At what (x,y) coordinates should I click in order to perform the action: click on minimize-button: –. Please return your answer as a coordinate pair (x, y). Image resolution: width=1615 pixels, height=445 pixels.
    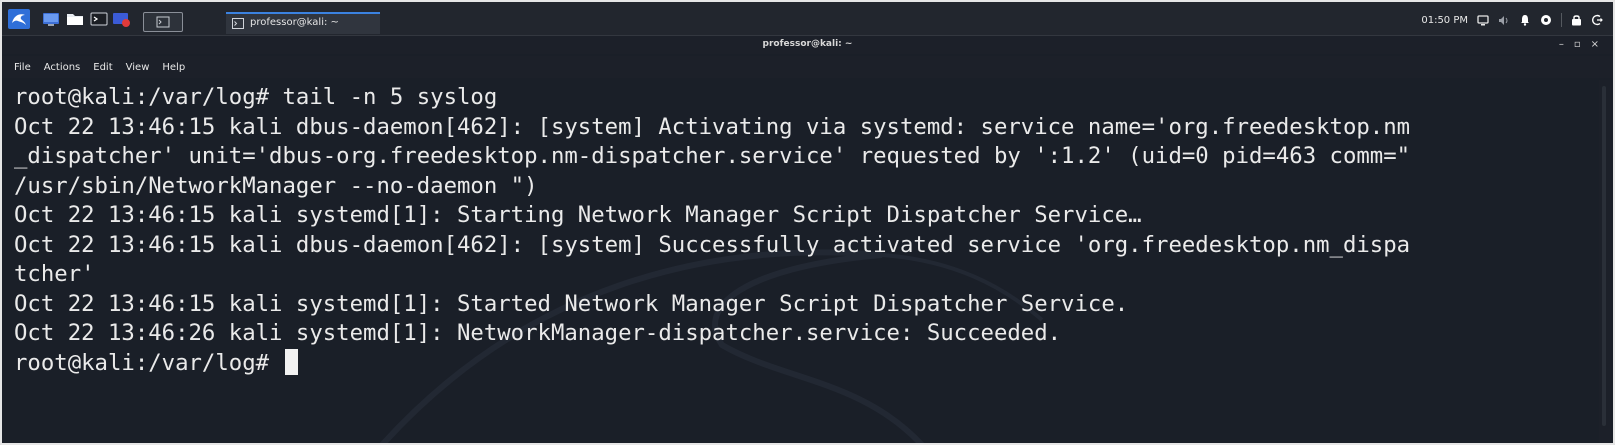
    Looking at the image, I should click on (1561, 44).